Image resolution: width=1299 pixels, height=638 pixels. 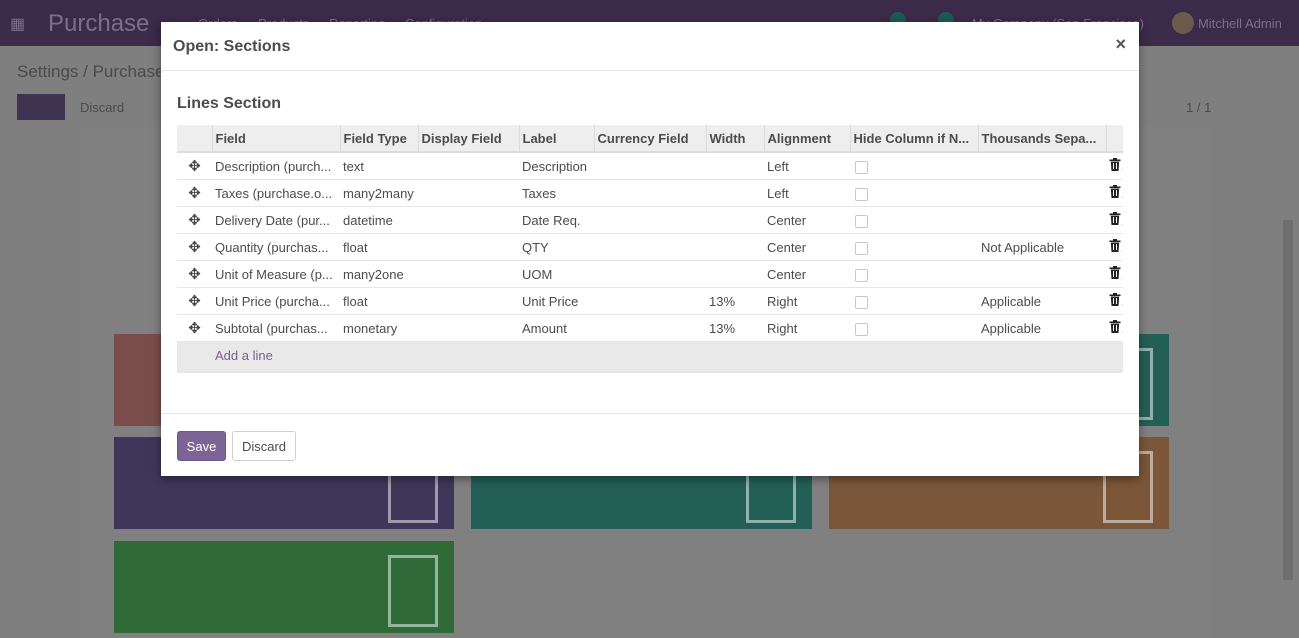 What do you see at coordinates (1120, 44) in the screenshot?
I see `close-icon: ×` at bounding box center [1120, 44].